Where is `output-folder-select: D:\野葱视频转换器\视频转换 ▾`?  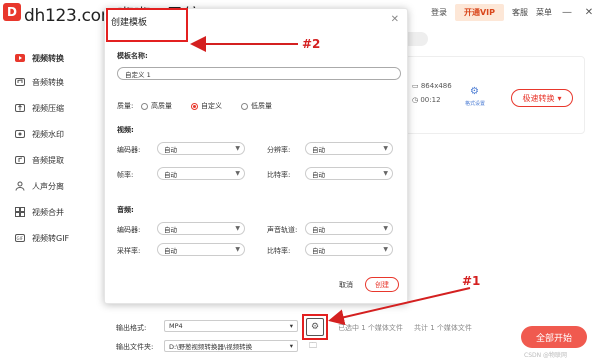 output-folder-select: D:\野葱视频转换器\视频转换 ▾ is located at coordinates (231, 346).